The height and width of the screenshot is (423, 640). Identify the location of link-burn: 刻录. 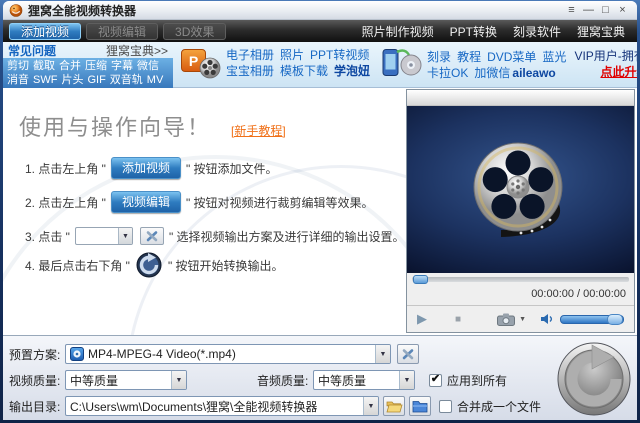
(439, 57).